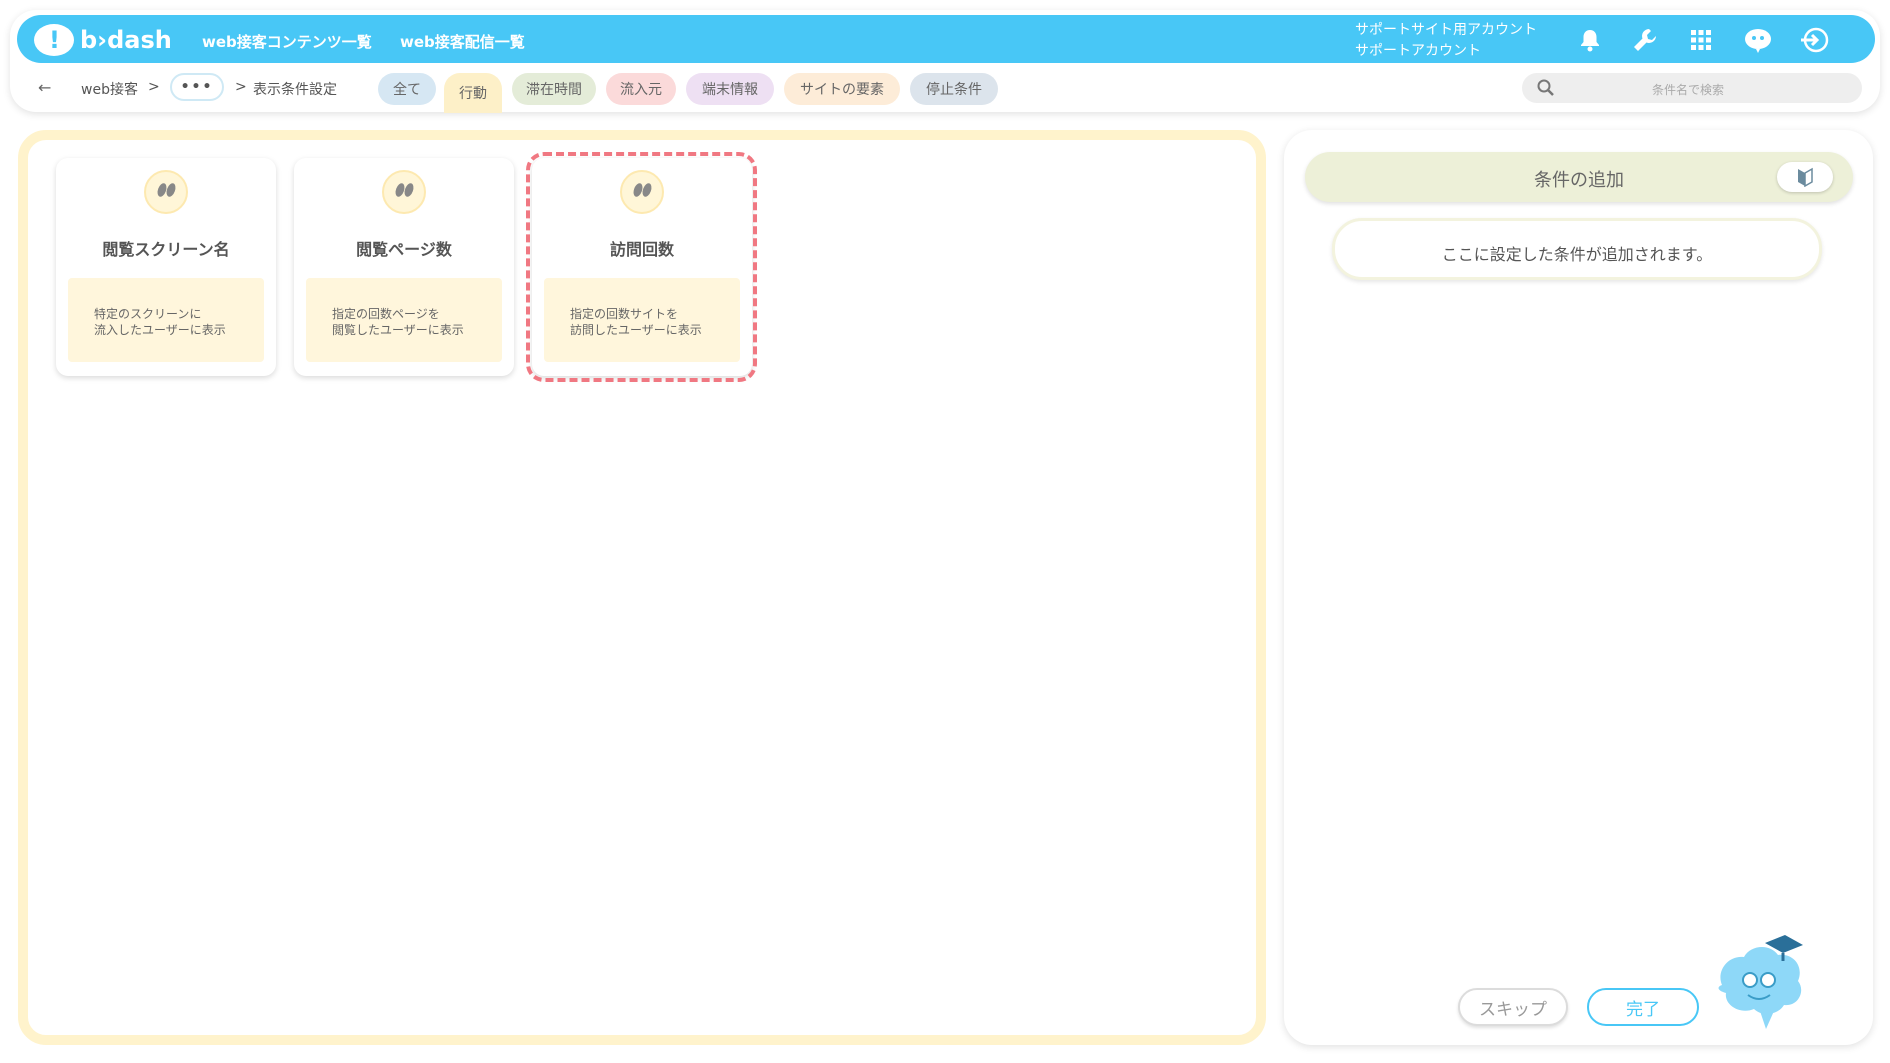  What do you see at coordinates (1760, 982) in the screenshot?
I see `mascot-character-icon` at bounding box center [1760, 982].